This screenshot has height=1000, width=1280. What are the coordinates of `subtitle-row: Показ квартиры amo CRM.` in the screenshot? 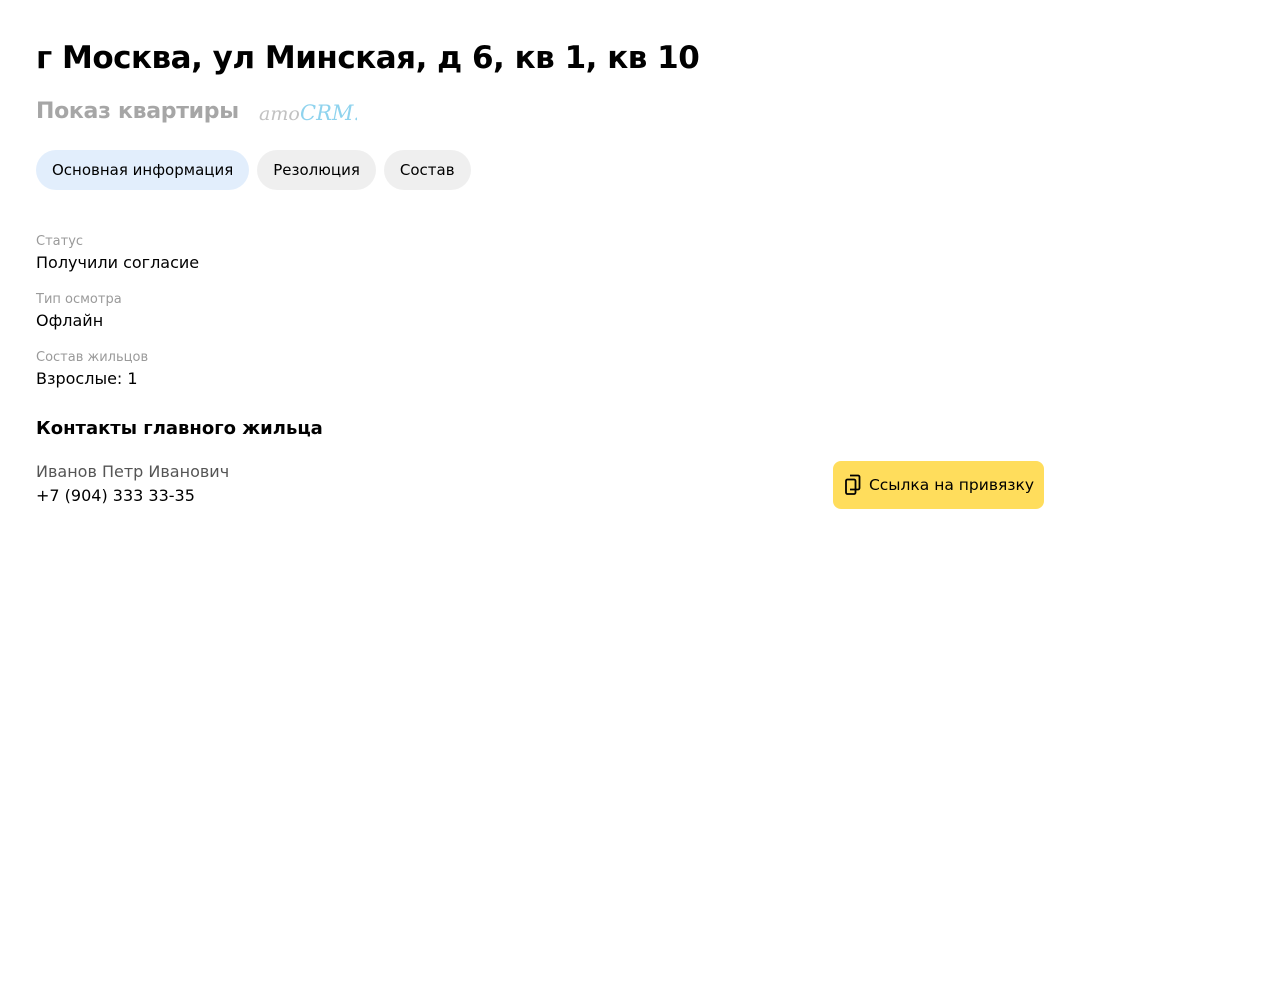 It's located at (196, 112).